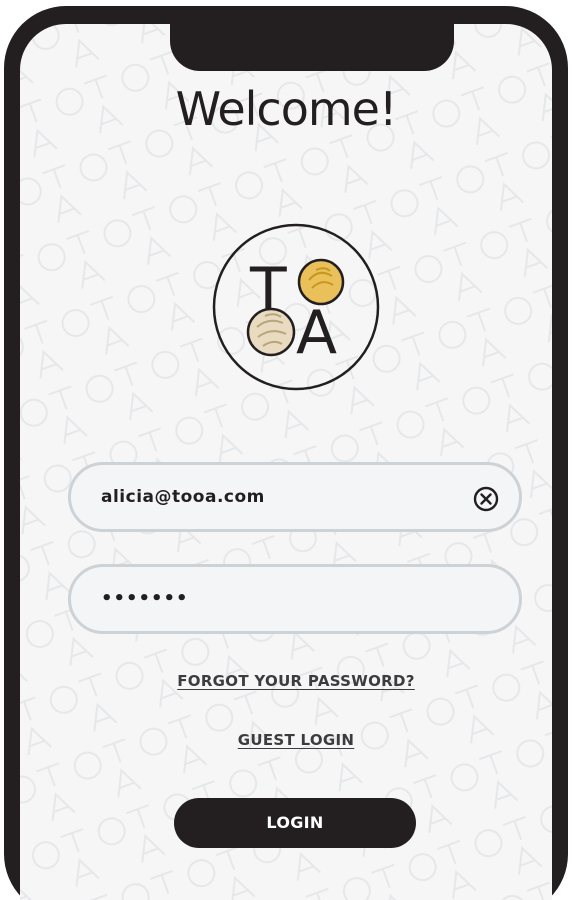 The width and height of the screenshot is (572, 900). Describe the element at coordinates (286, 681) in the screenshot. I see `forgot-password-link: FORGOT YOUR PASSWORD?` at that location.